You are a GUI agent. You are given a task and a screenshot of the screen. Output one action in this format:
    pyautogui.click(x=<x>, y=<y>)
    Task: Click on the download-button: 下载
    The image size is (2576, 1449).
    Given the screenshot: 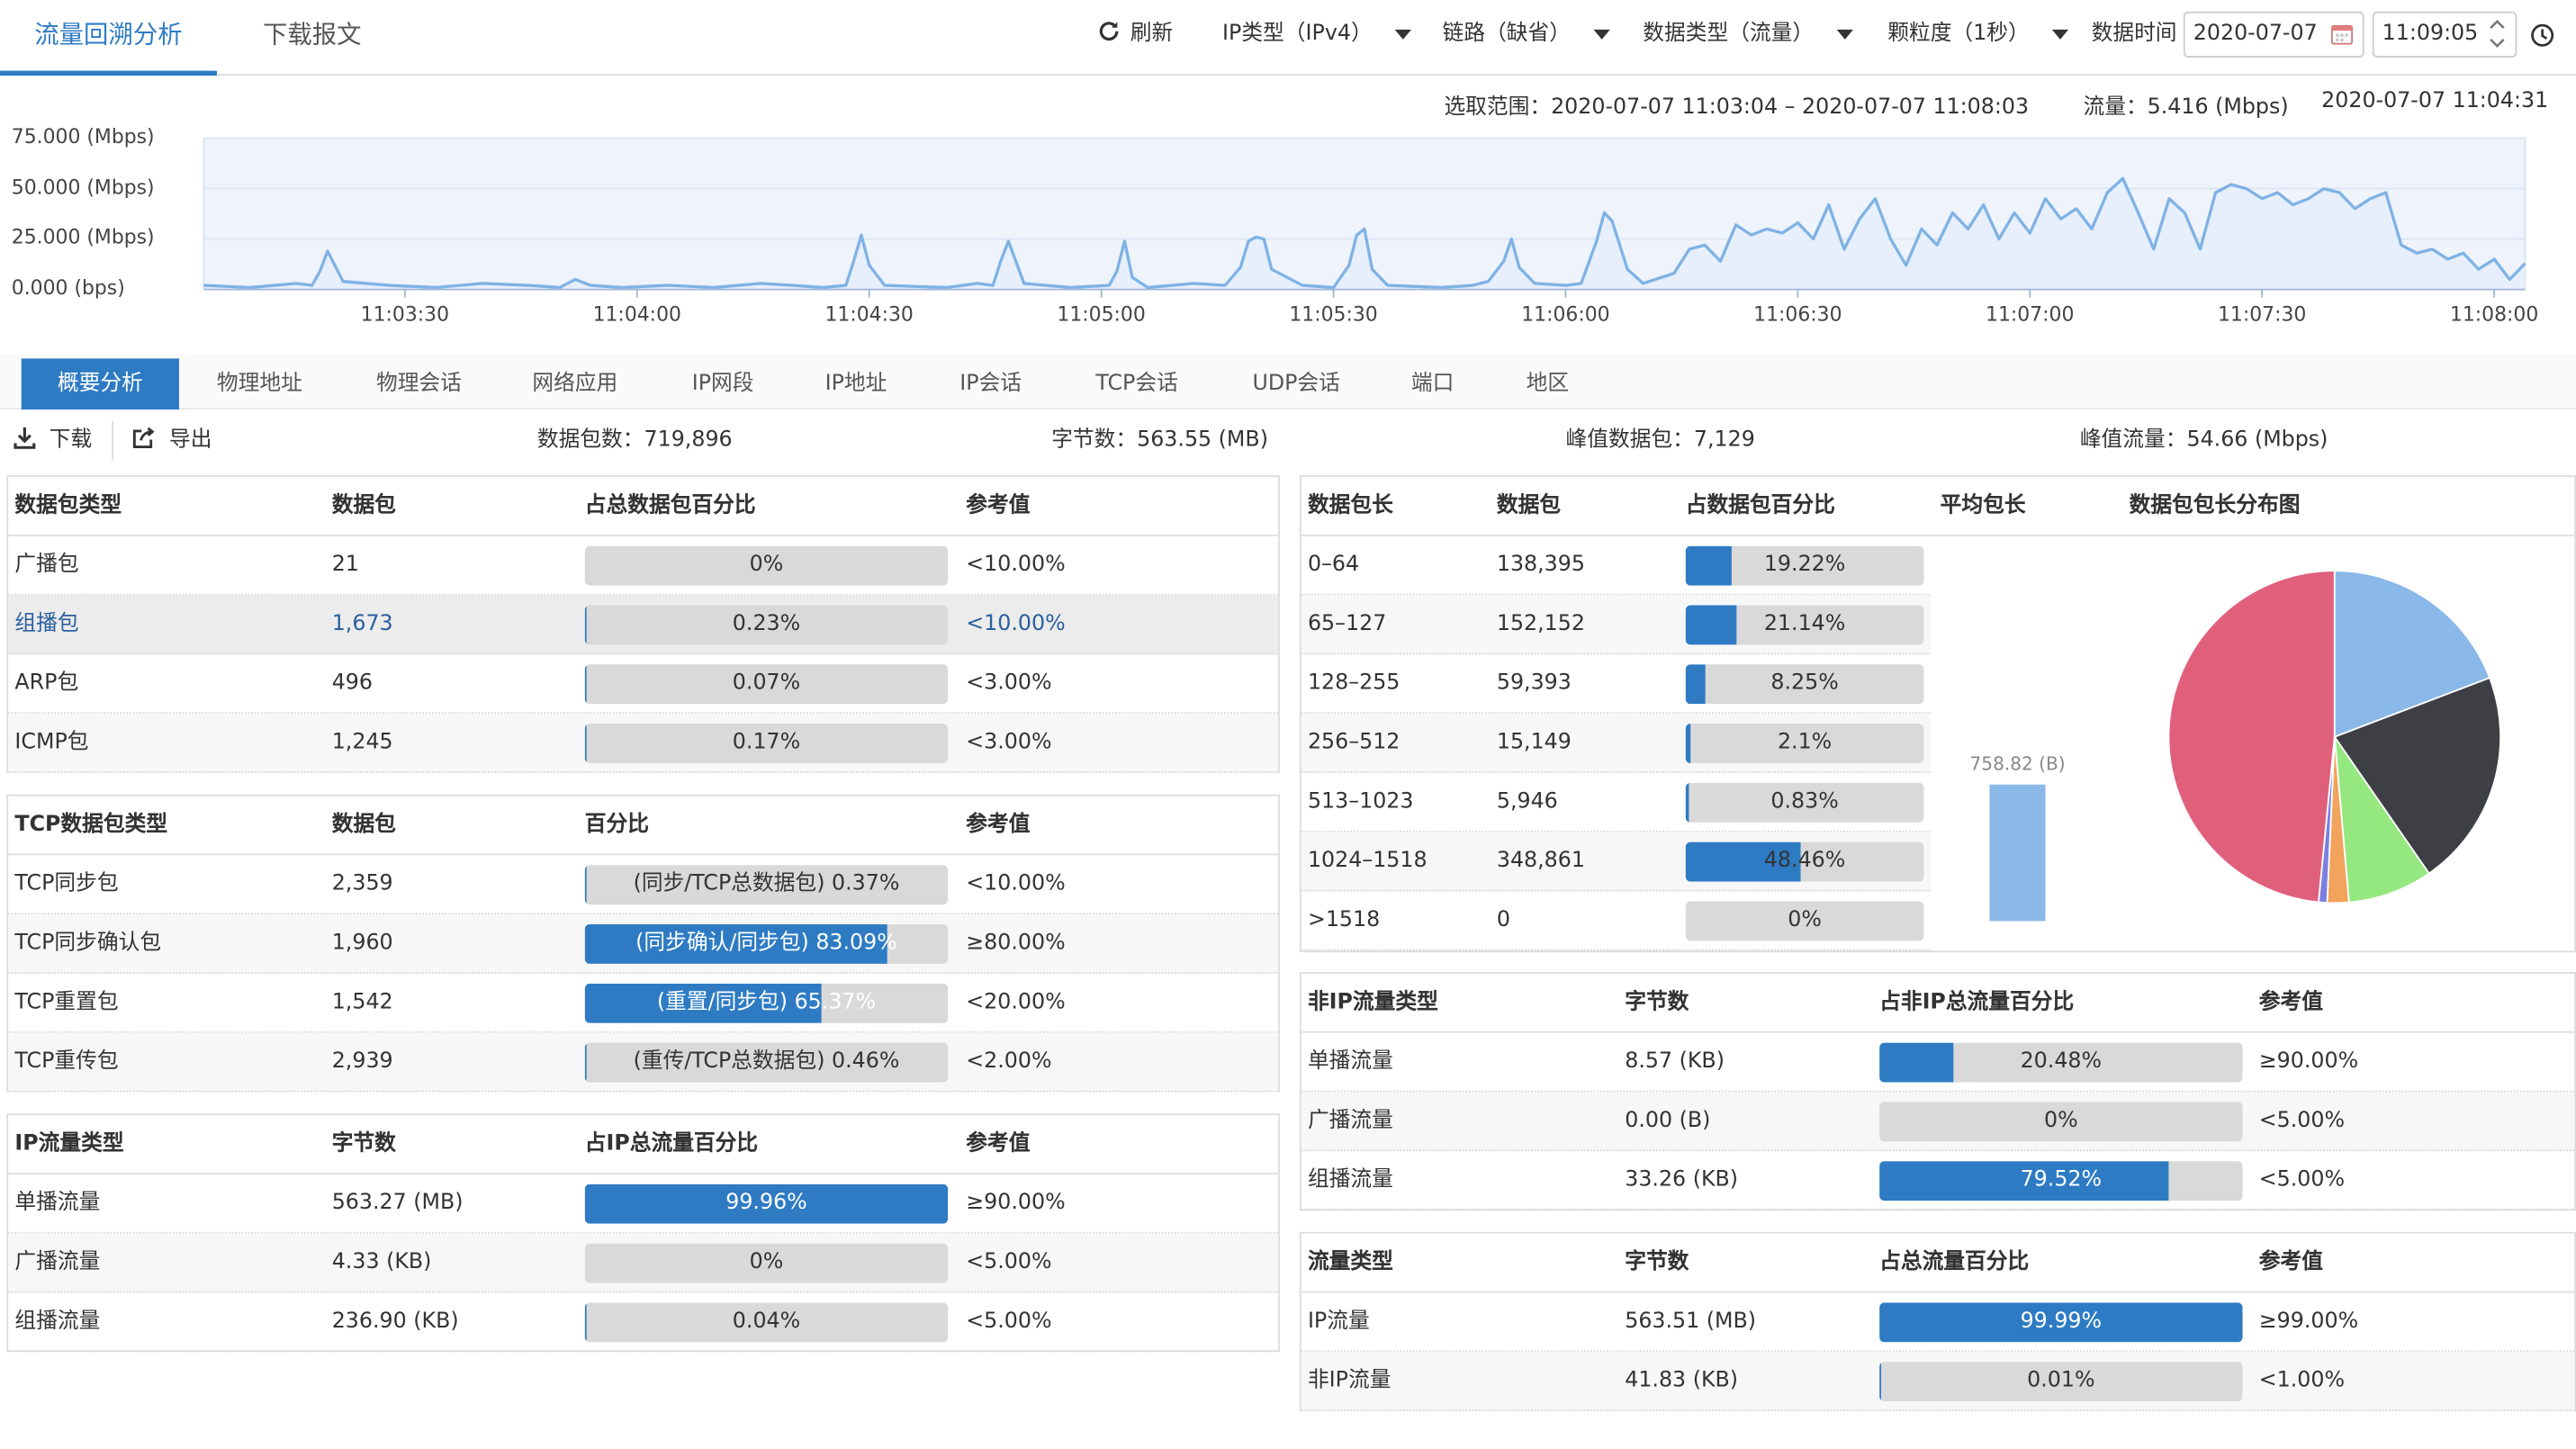 What is the action you would take?
    pyautogui.click(x=53, y=441)
    